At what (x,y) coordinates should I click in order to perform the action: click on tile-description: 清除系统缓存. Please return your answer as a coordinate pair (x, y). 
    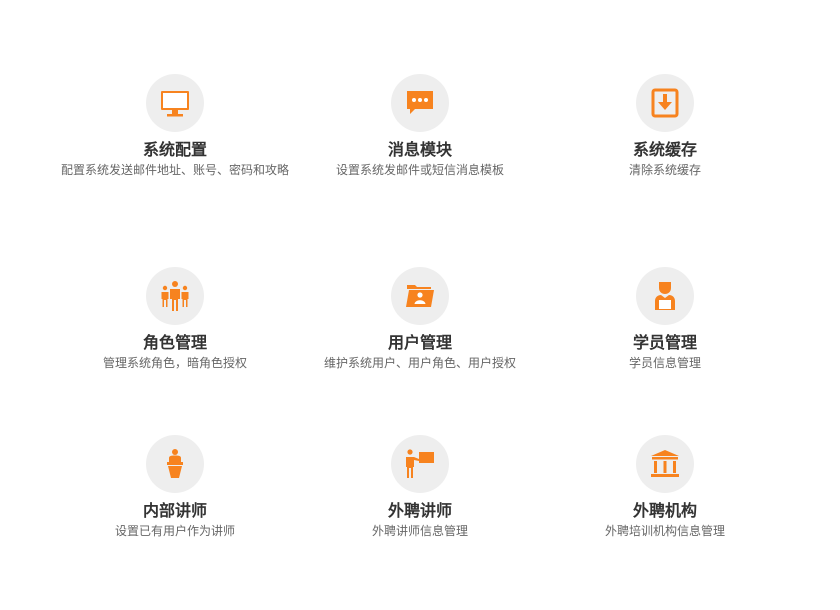
    Looking at the image, I should click on (664, 170).